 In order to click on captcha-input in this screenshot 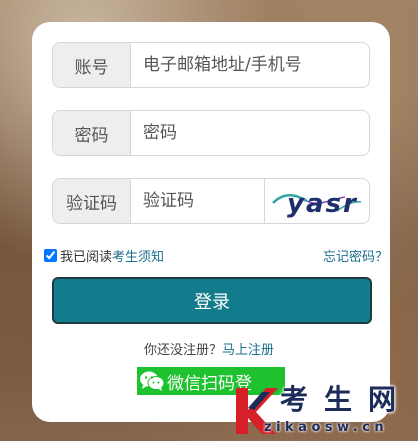, I will do `click(197, 201)`.